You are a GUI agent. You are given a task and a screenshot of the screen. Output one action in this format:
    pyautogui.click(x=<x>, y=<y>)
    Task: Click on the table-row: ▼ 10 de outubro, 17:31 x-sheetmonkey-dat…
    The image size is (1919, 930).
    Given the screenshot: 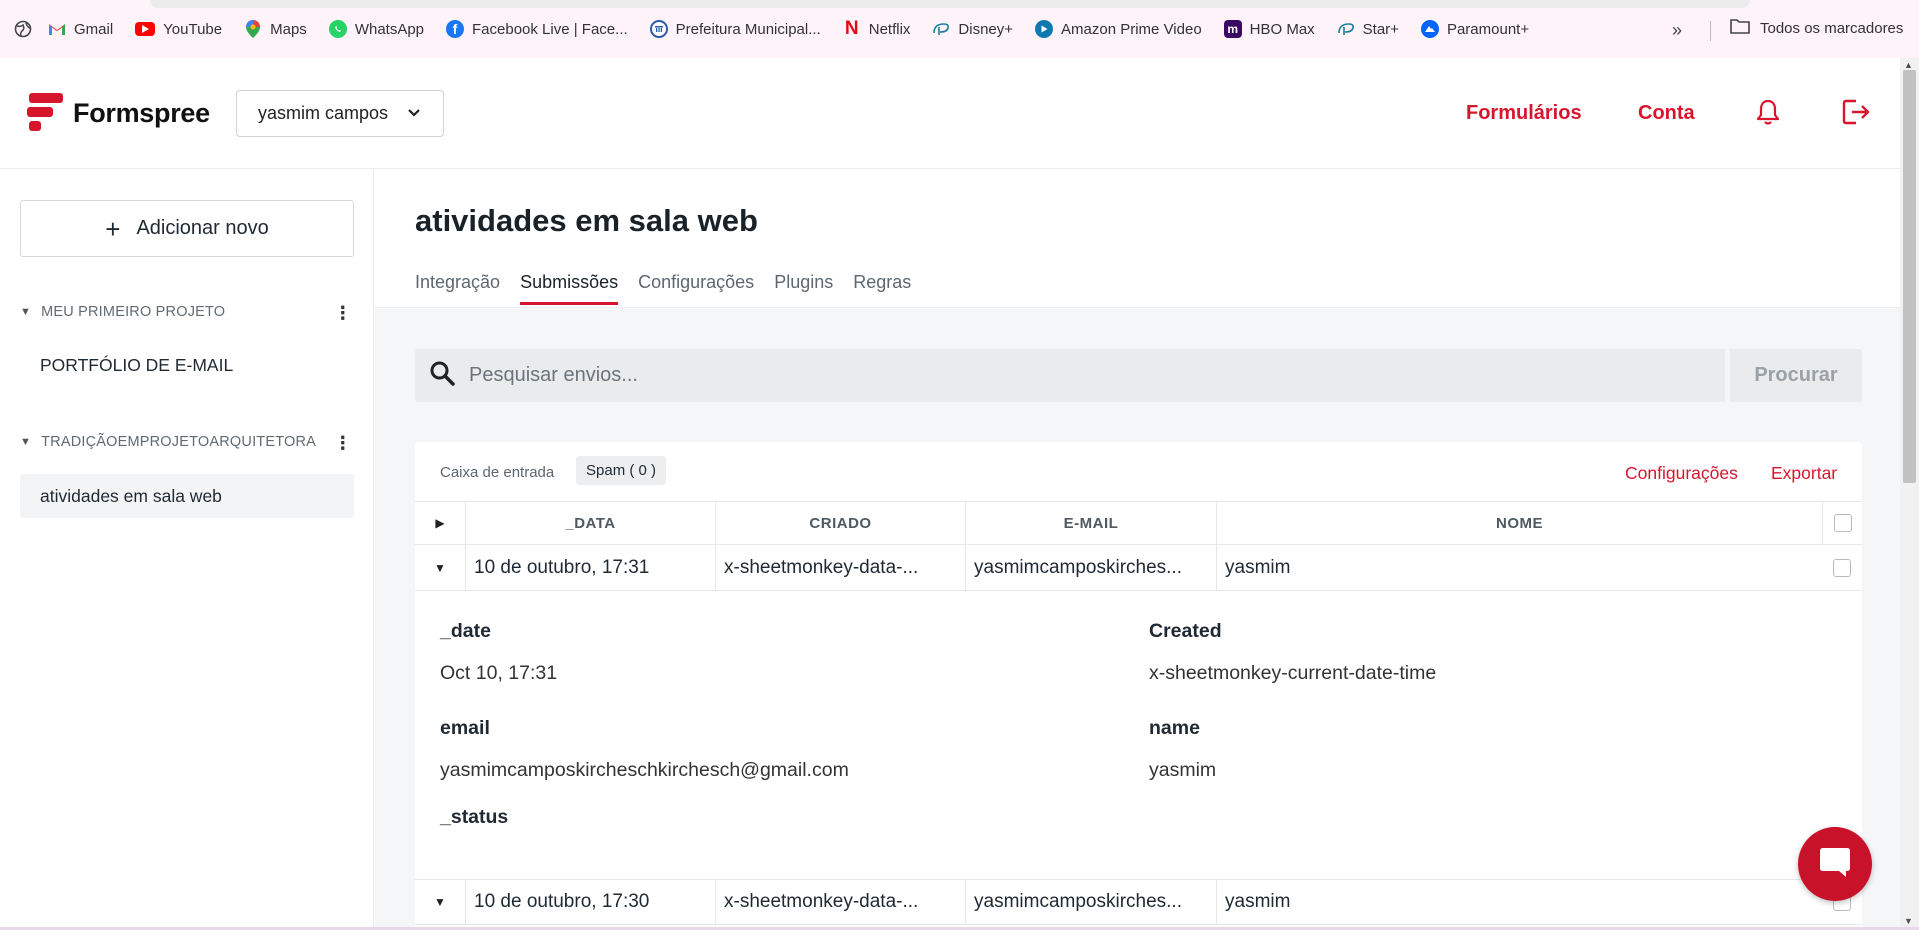 What is the action you would take?
    pyautogui.click(x=1138, y=568)
    